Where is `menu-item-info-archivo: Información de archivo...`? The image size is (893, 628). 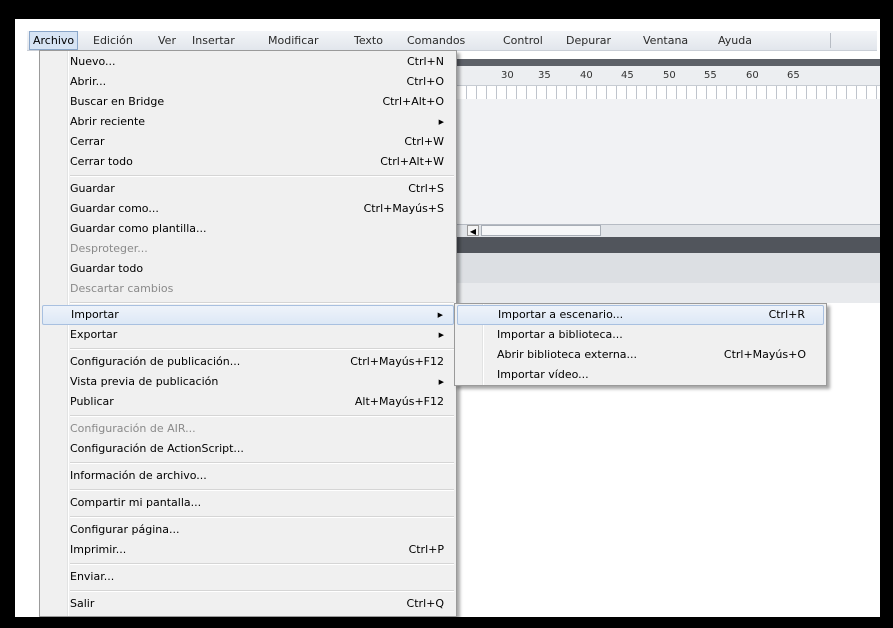 menu-item-info-archivo: Información de archivo... is located at coordinates (248, 476).